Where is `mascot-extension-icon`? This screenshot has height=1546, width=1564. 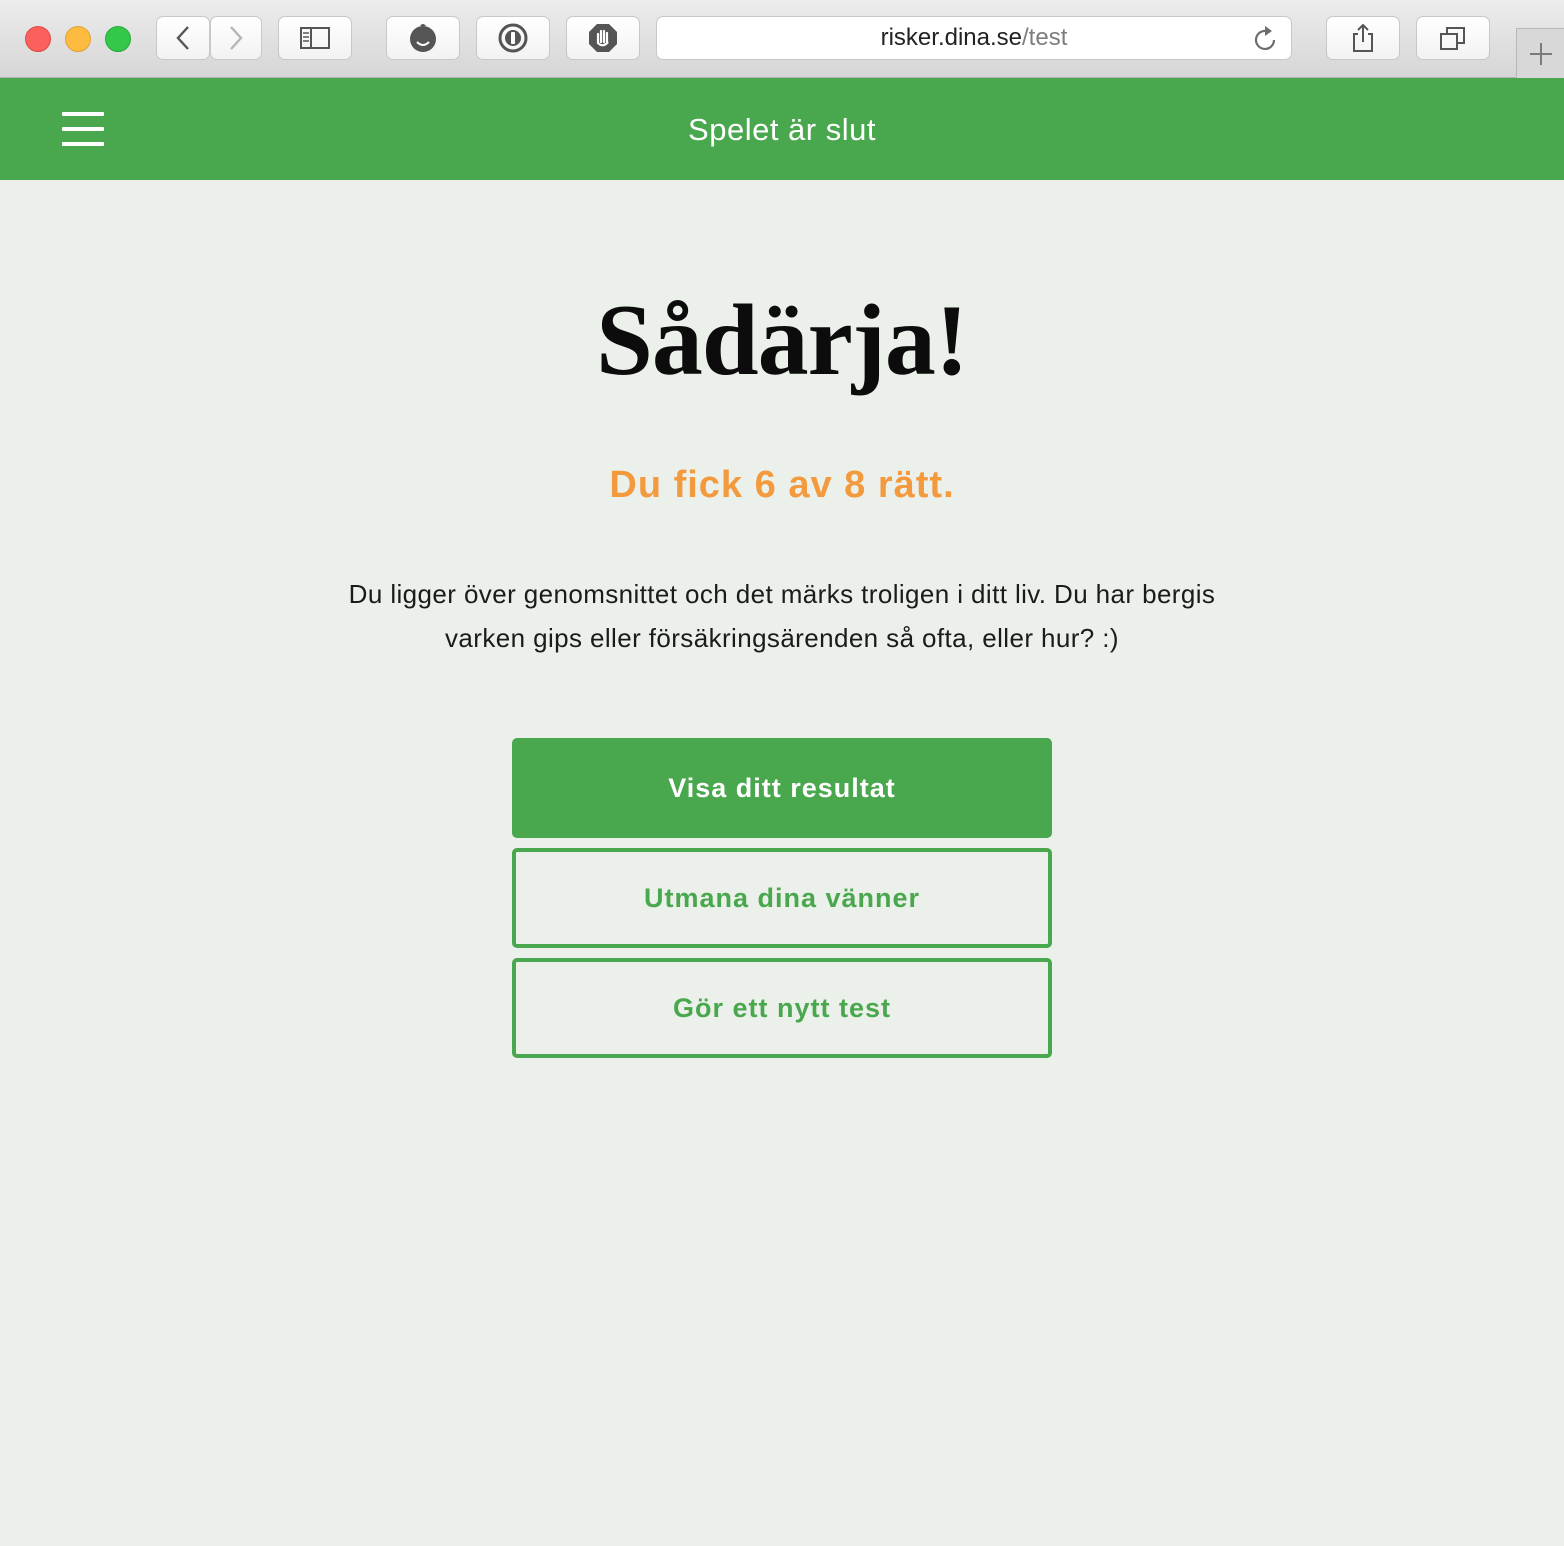 mascot-extension-icon is located at coordinates (423, 38).